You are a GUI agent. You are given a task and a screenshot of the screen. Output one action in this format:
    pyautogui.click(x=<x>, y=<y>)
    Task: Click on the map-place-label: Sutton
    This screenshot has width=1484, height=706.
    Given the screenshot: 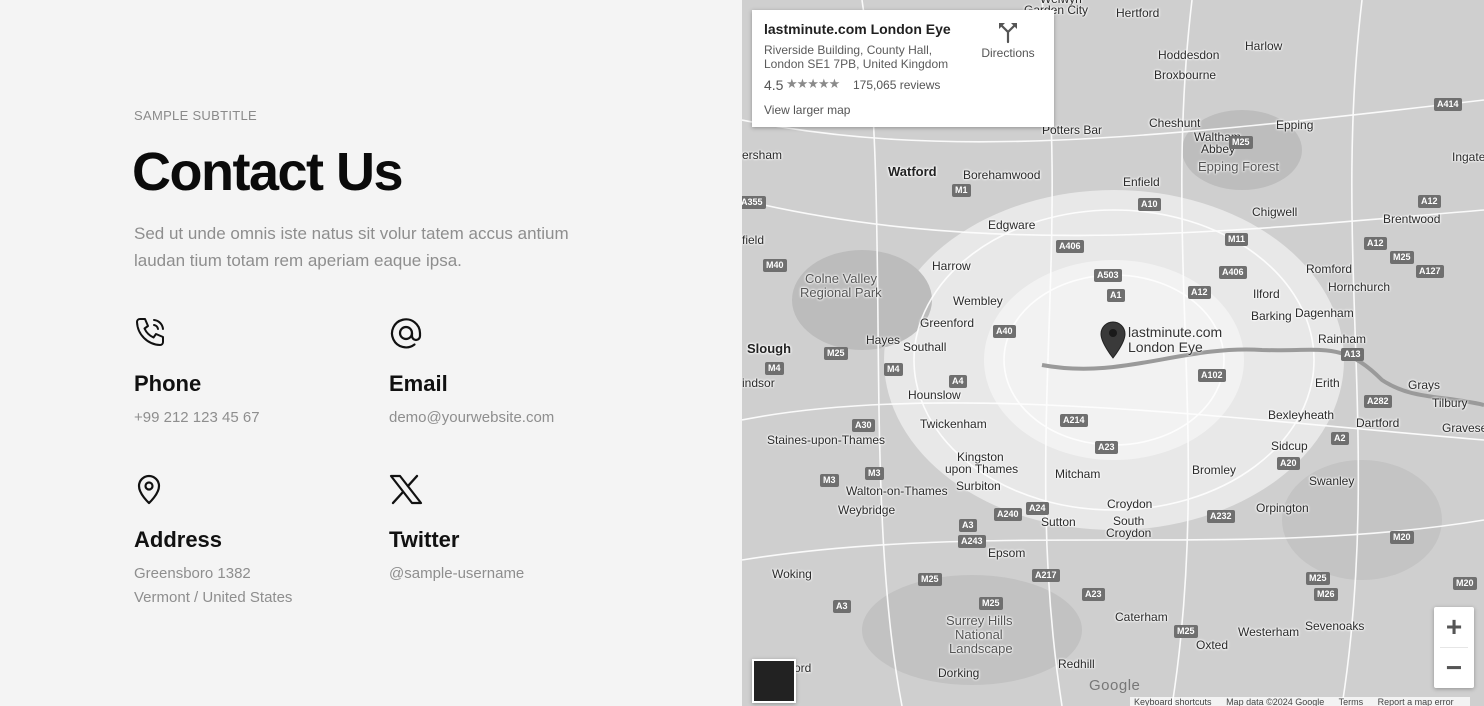 What is the action you would take?
    pyautogui.click(x=1058, y=522)
    